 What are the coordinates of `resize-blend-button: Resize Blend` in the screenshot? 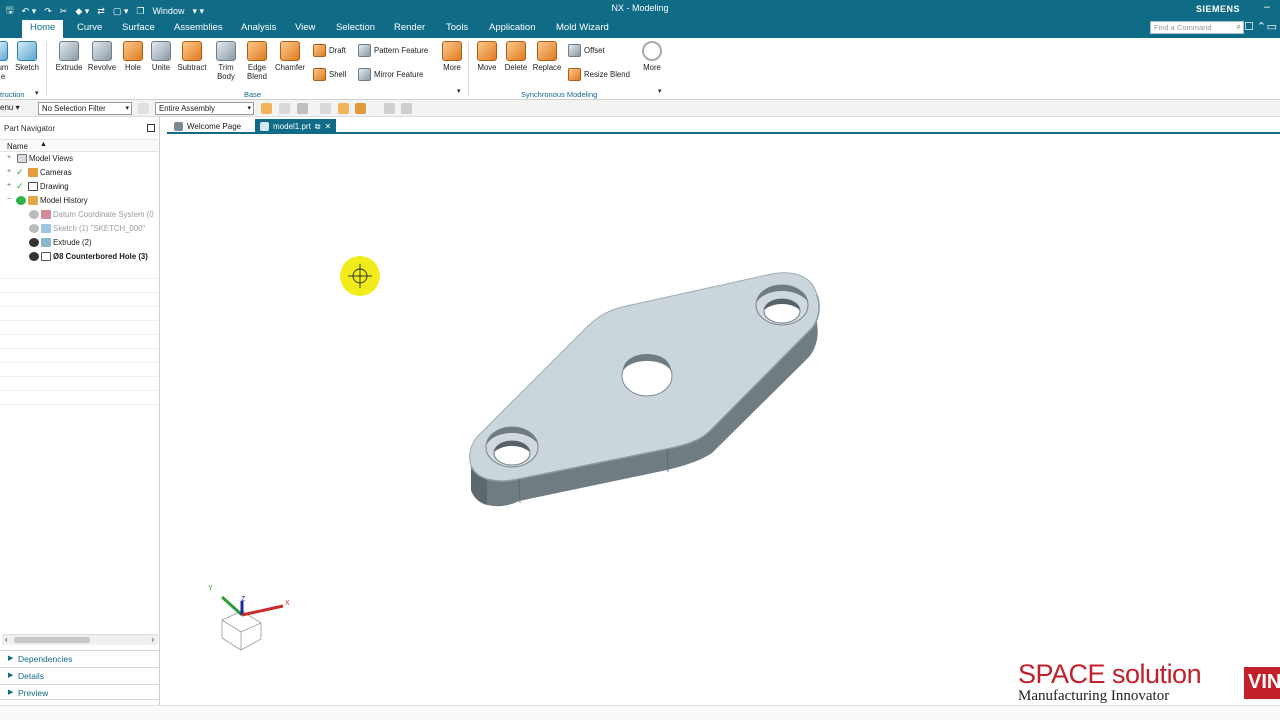 It's located at (599, 74).